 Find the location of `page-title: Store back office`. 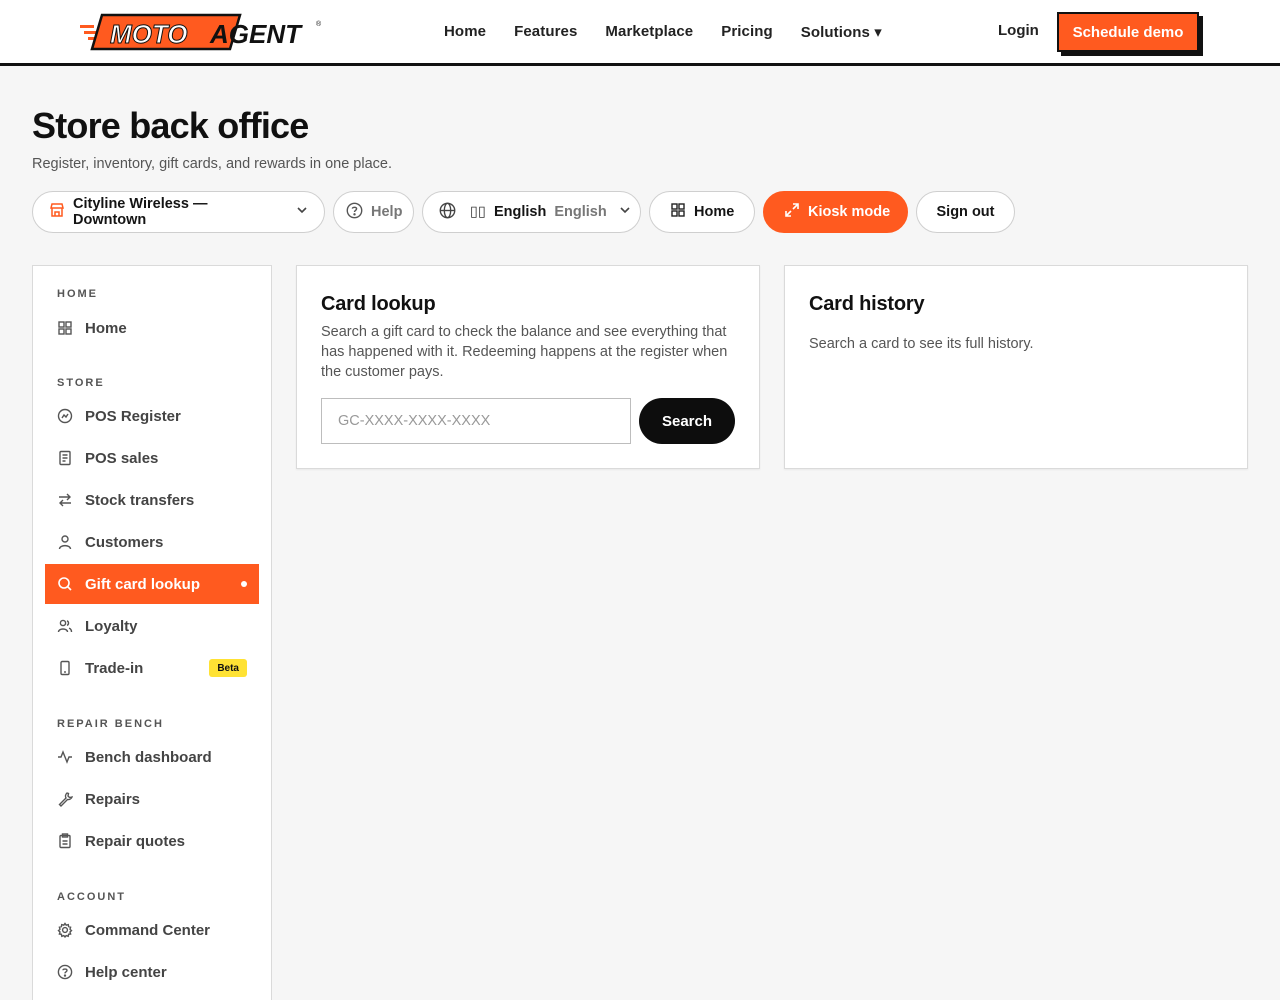

page-title: Store back office is located at coordinates (170, 125).